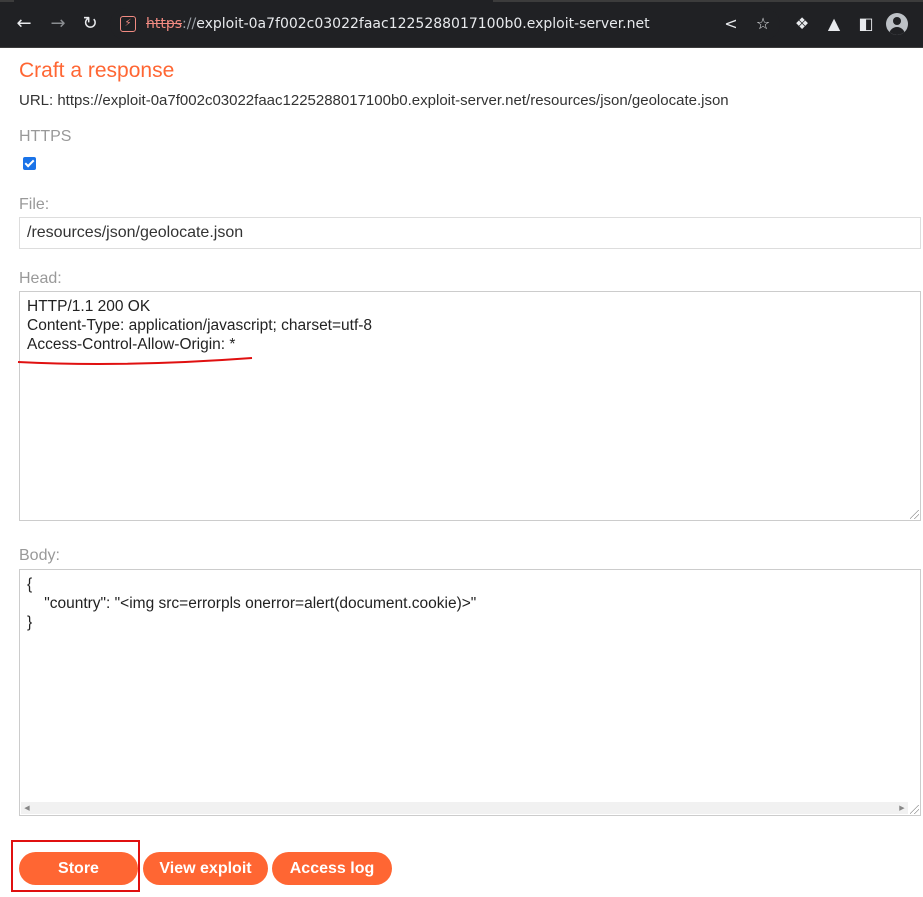 Image resolution: width=923 pixels, height=897 pixels. I want to click on reload-icon: ↻, so click(90, 24).